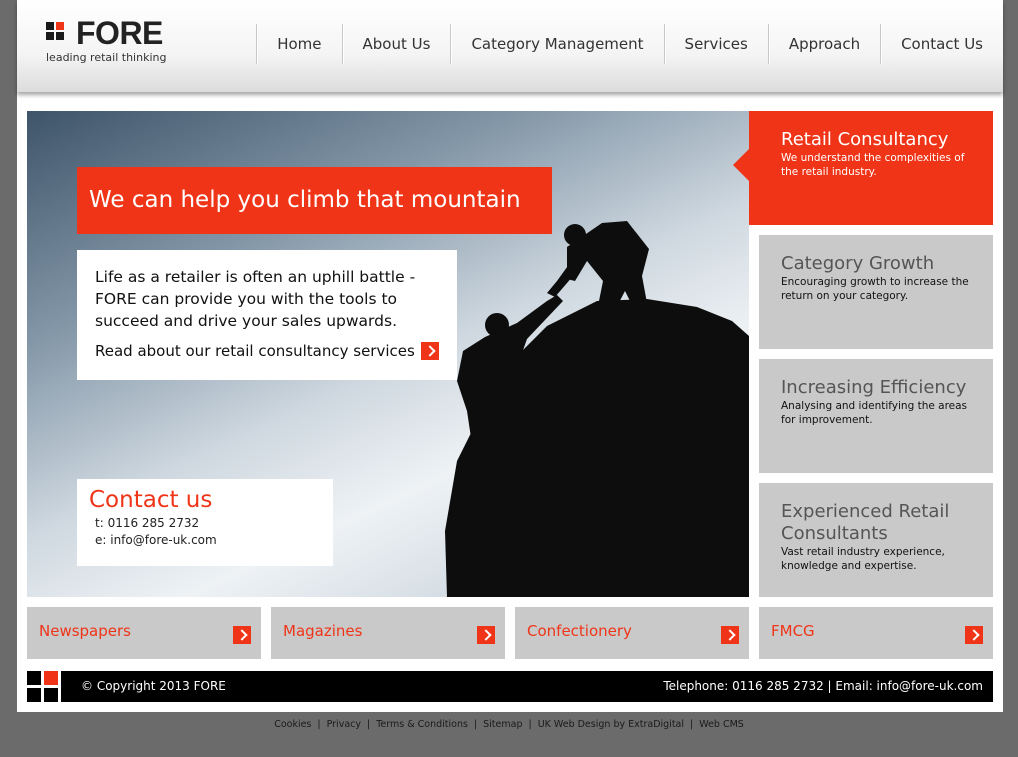 Image resolution: width=1018 pixels, height=757 pixels. Describe the element at coordinates (144, 633) in the screenshot. I see `category-newspapers: Newspapers` at that location.